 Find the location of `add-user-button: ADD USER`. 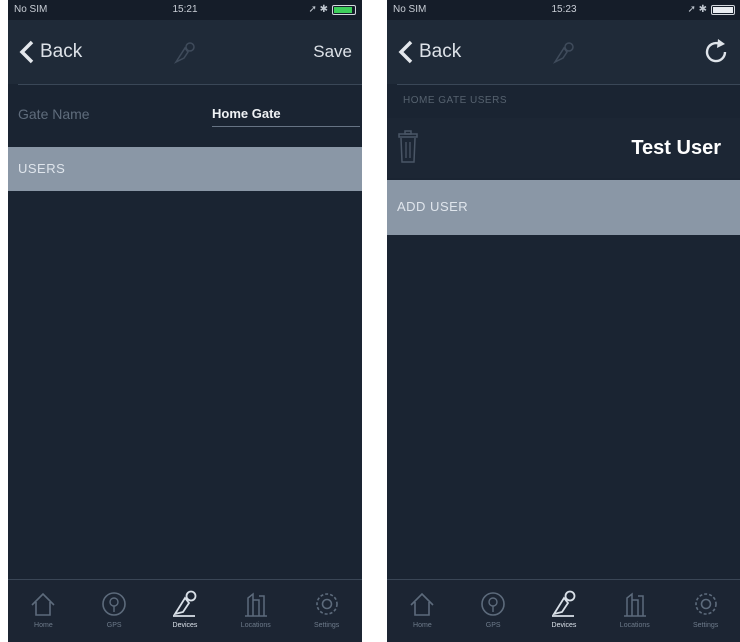

add-user-button: ADD USER is located at coordinates (563, 207).